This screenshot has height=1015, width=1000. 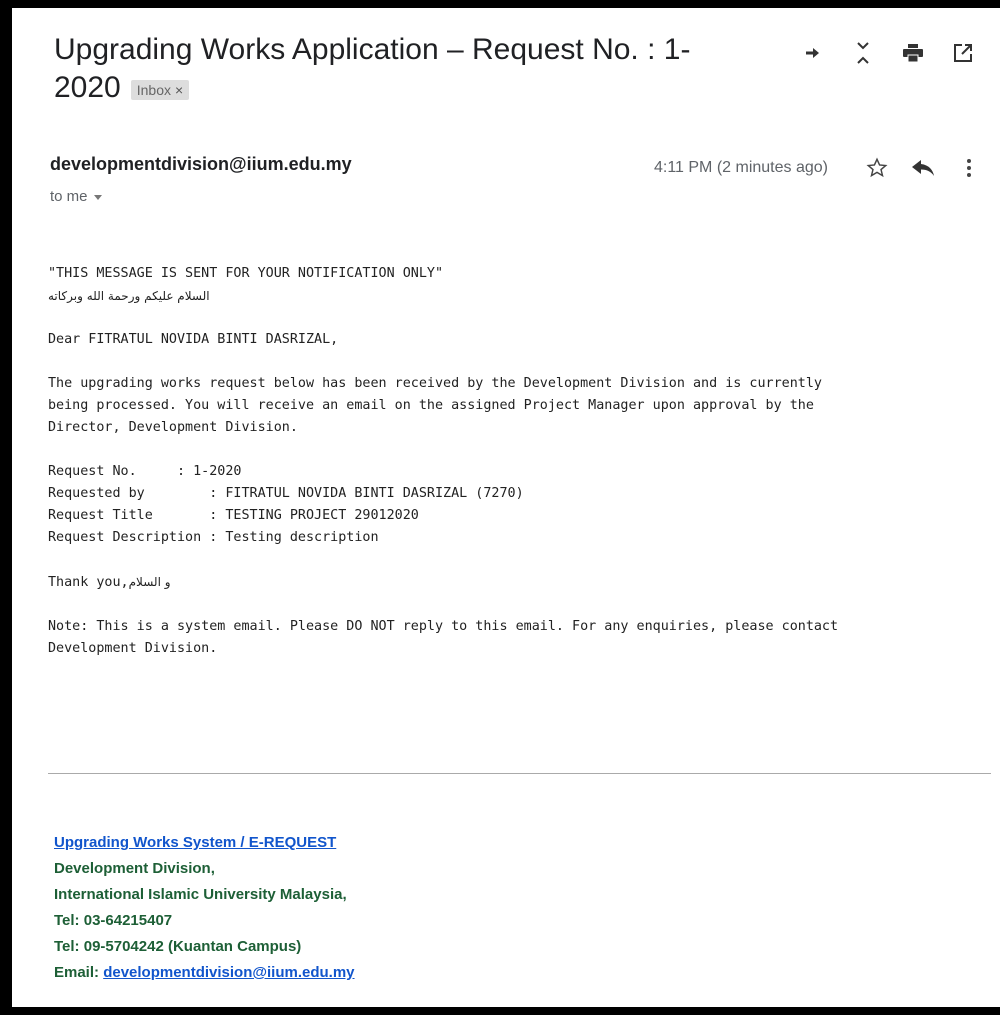 I want to click on open-new-window-icon, so click(x=963, y=53).